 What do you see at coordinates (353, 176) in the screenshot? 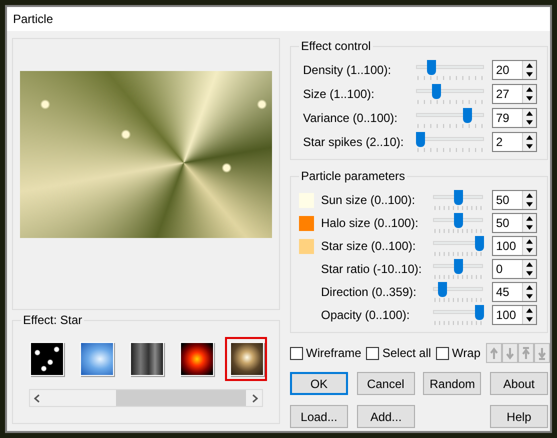
I see `group-title: Particle parameters` at bounding box center [353, 176].